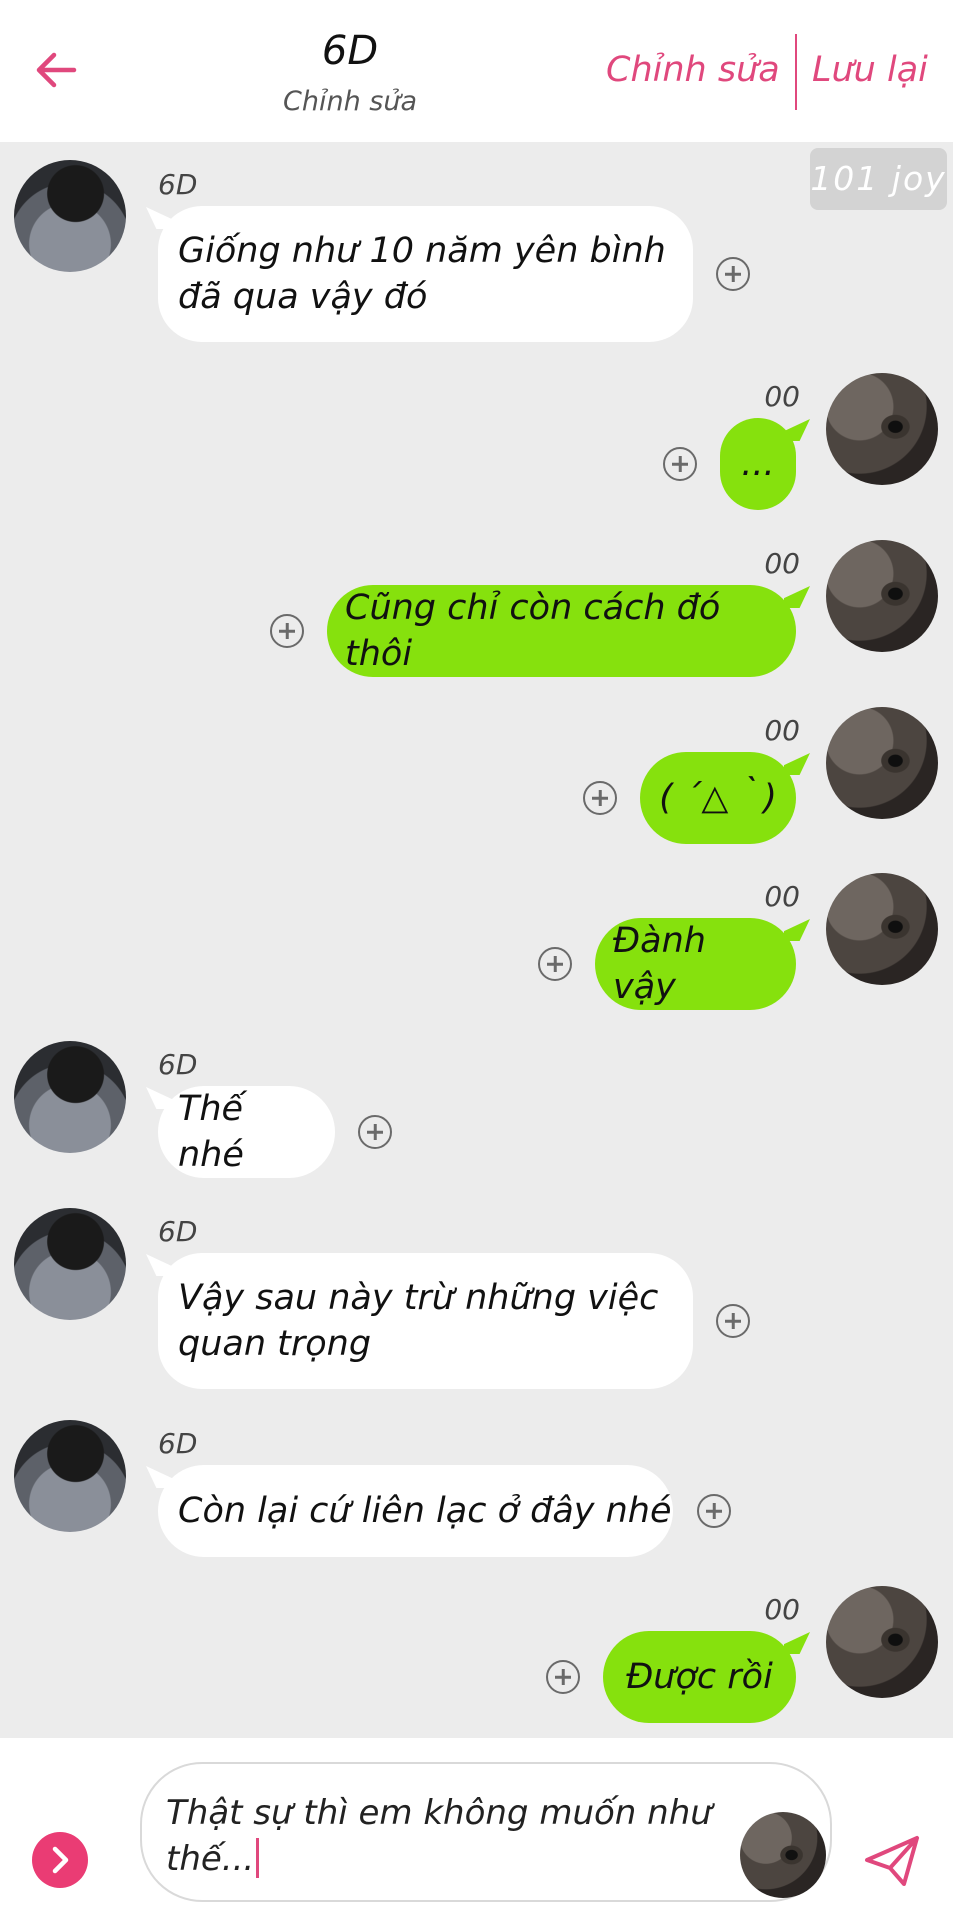 The width and height of the screenshot is (953, 1920). What do you see at coordinates (561, 631) in the screenshot?
I see `message-bubble: Cũng chỉ còn cách đó thôi` at bounding box center [561, 631].